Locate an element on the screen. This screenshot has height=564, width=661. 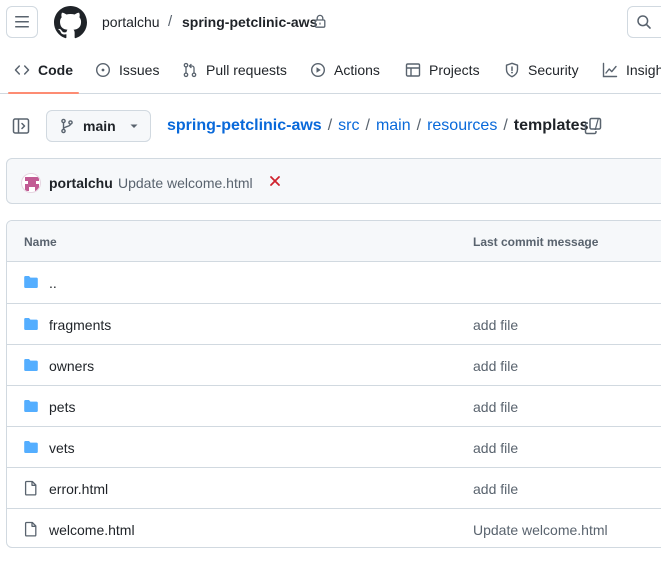
breadcrumb-main-link: main is located at coordinates (393, 126).